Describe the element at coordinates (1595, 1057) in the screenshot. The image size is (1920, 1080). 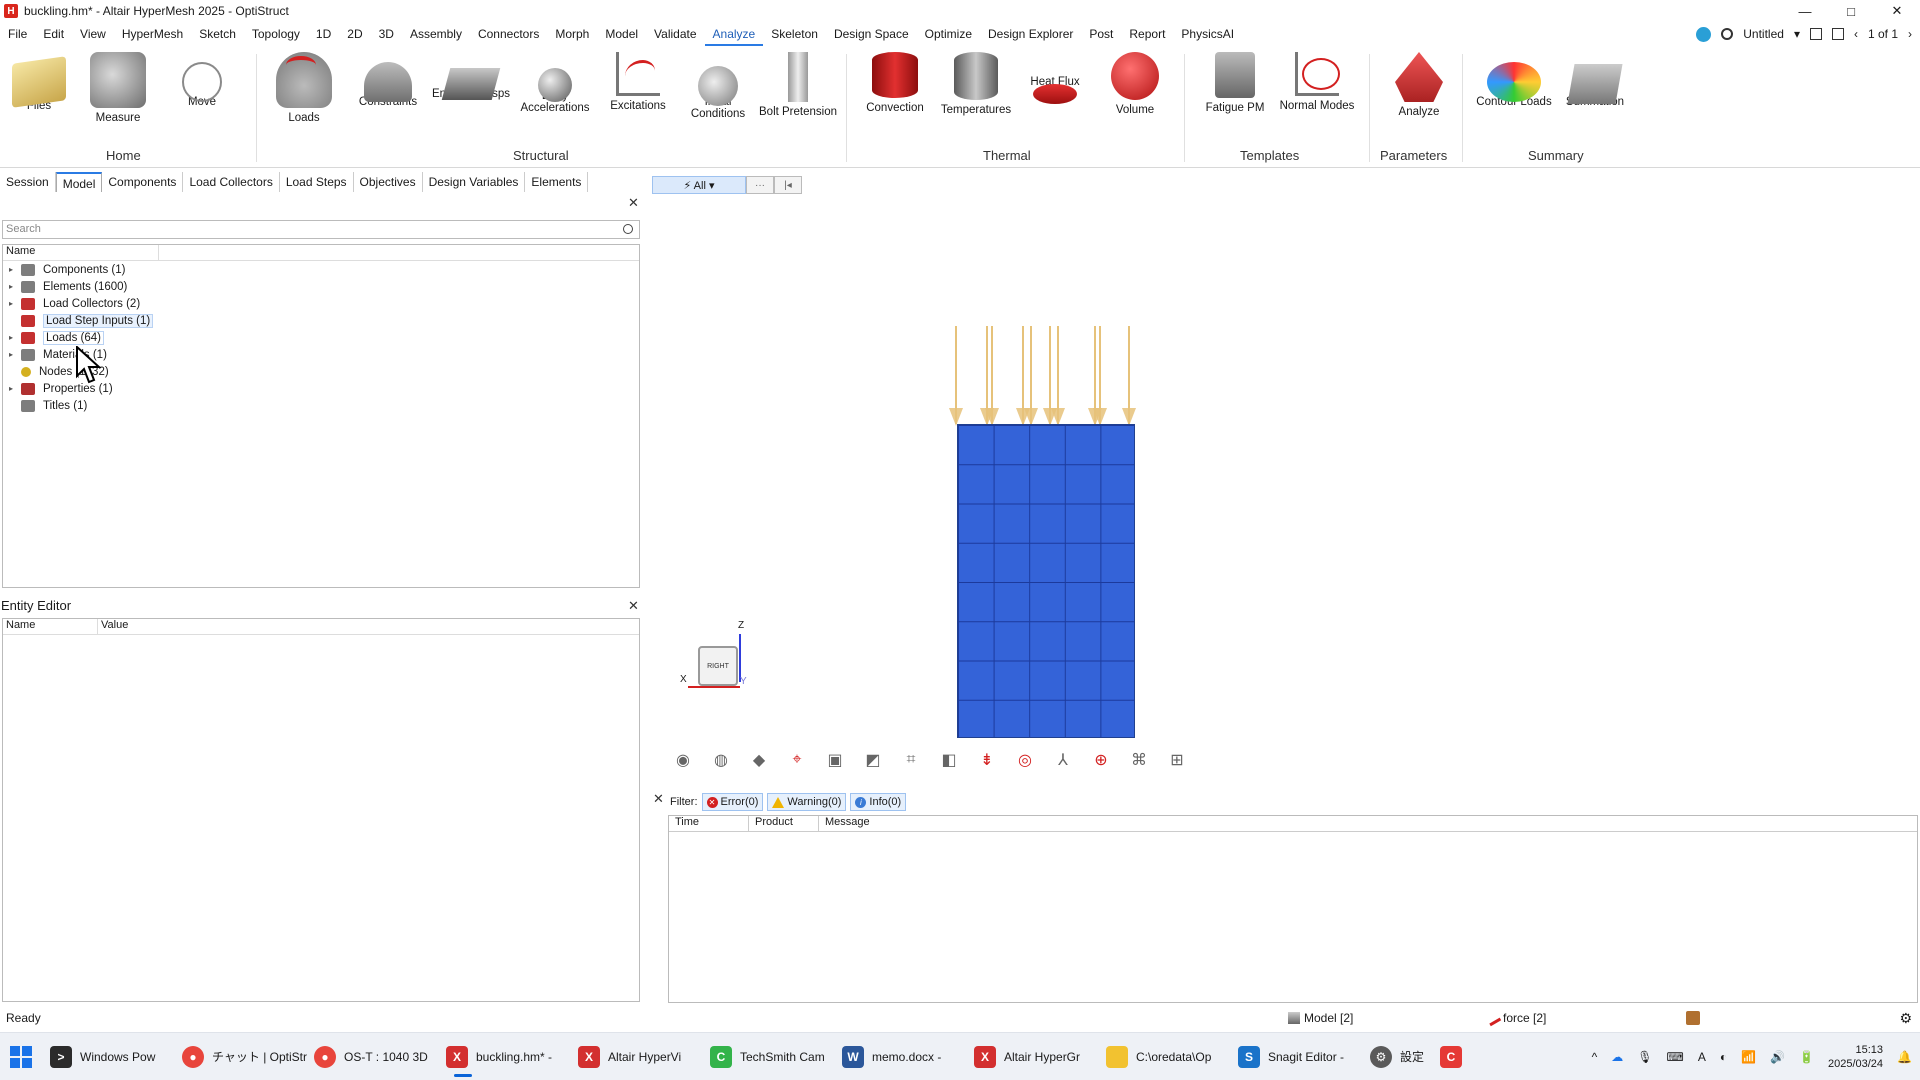
I see `show-hidden-icons-icon: ^` at that location.